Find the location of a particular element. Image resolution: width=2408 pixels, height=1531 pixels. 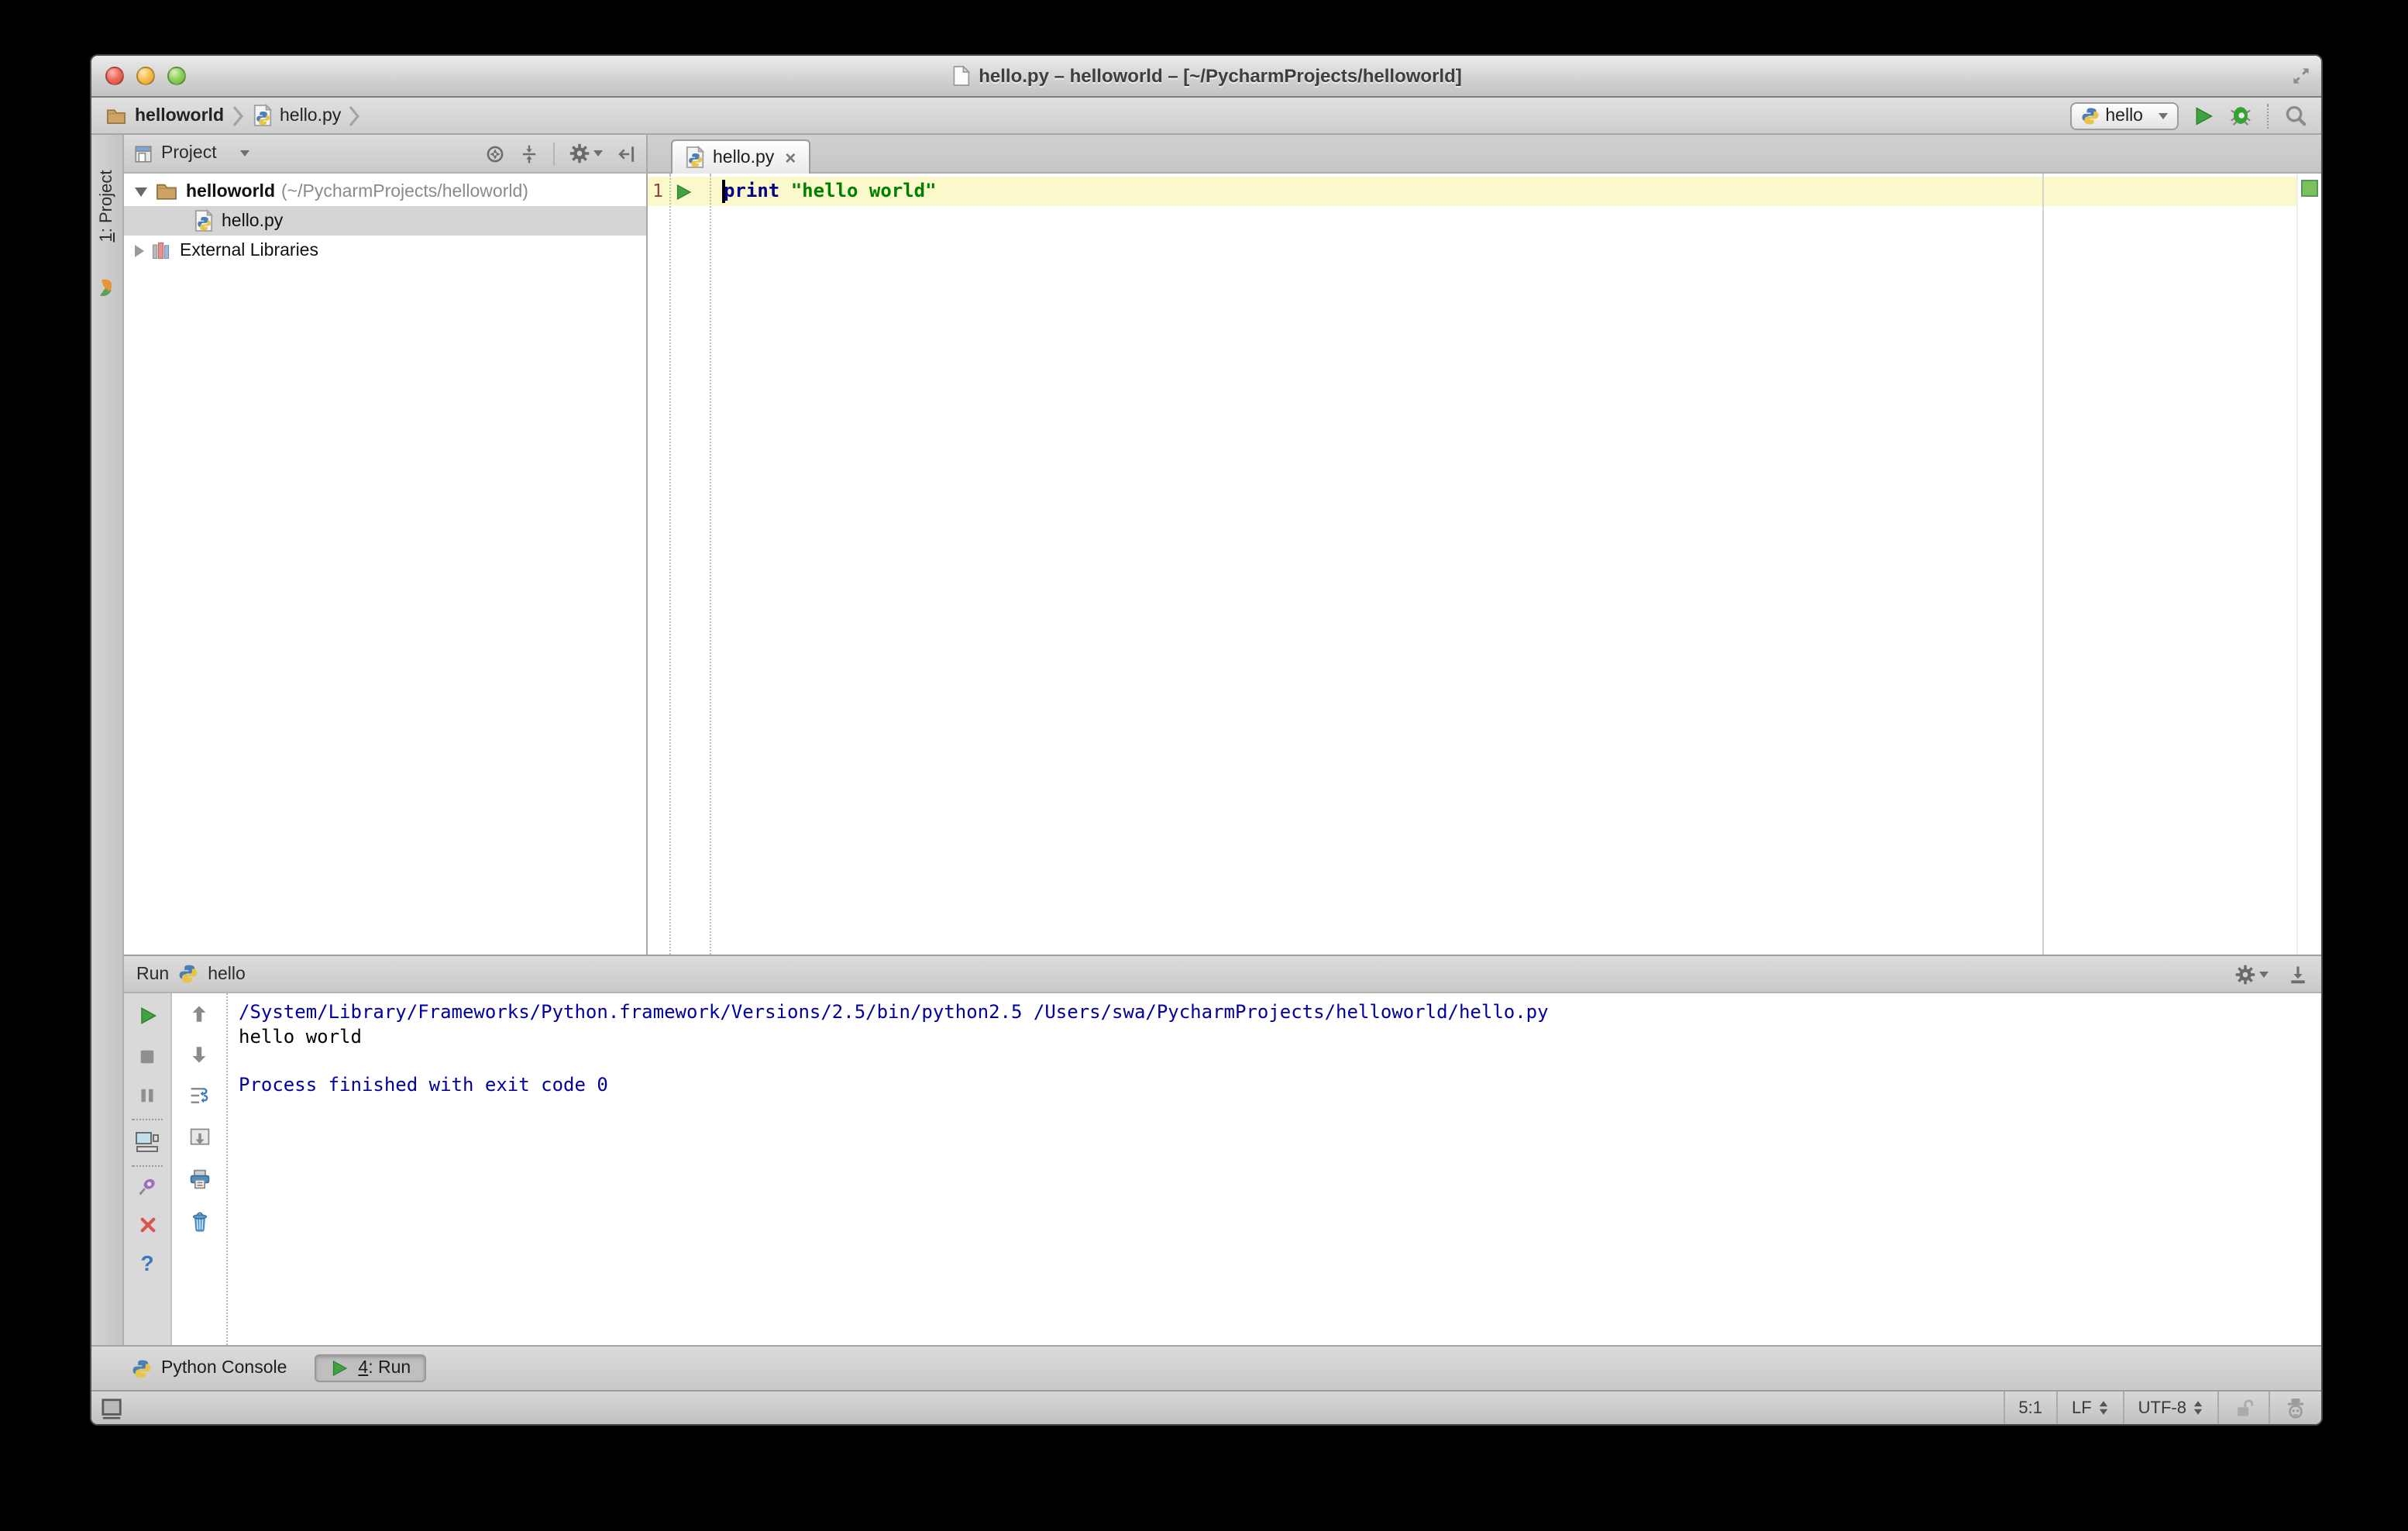

close-window-button is located at coordinates (115, 76).